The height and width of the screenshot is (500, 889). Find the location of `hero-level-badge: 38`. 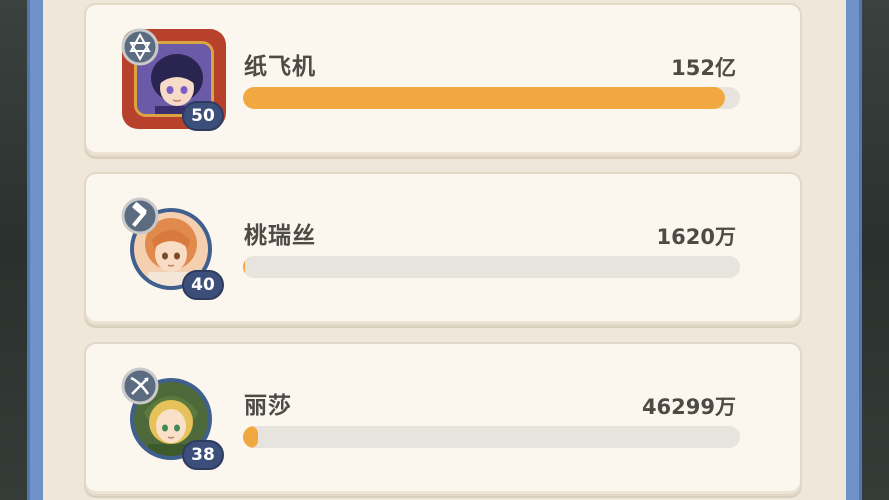

hero-level-badge: 38 is located at coordinates (203, 455).